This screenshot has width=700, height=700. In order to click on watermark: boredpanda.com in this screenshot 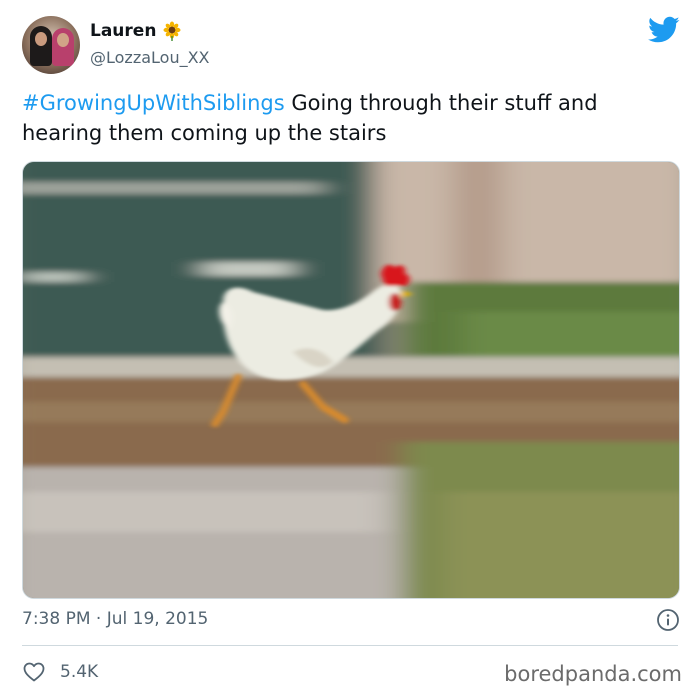, I will do `click(593, 674)`.